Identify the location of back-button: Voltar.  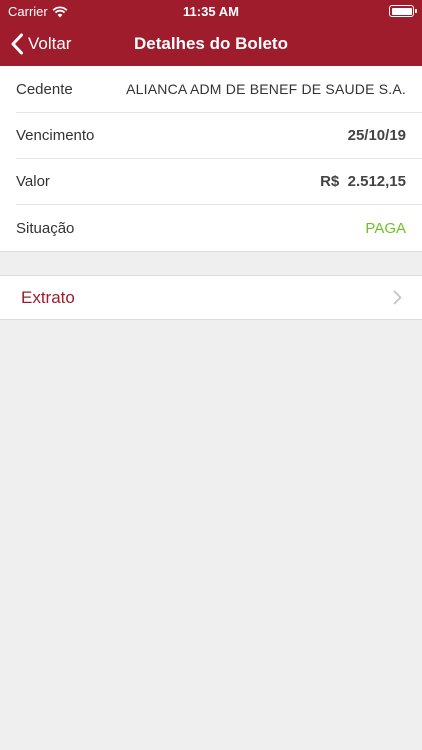
(40, 44).